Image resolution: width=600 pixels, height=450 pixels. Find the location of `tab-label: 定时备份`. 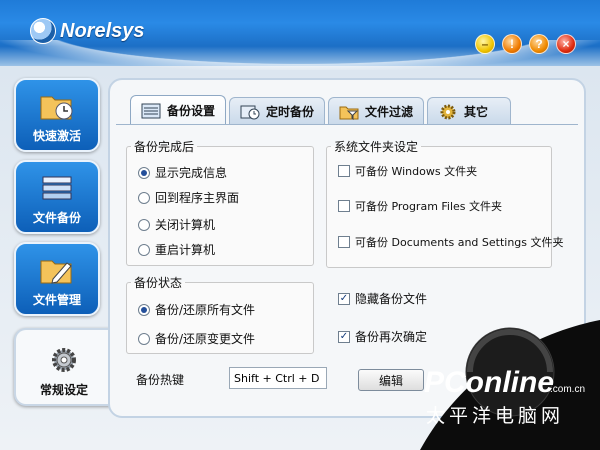

tab-label: 定时备份 is located at coordinates (290, 112).